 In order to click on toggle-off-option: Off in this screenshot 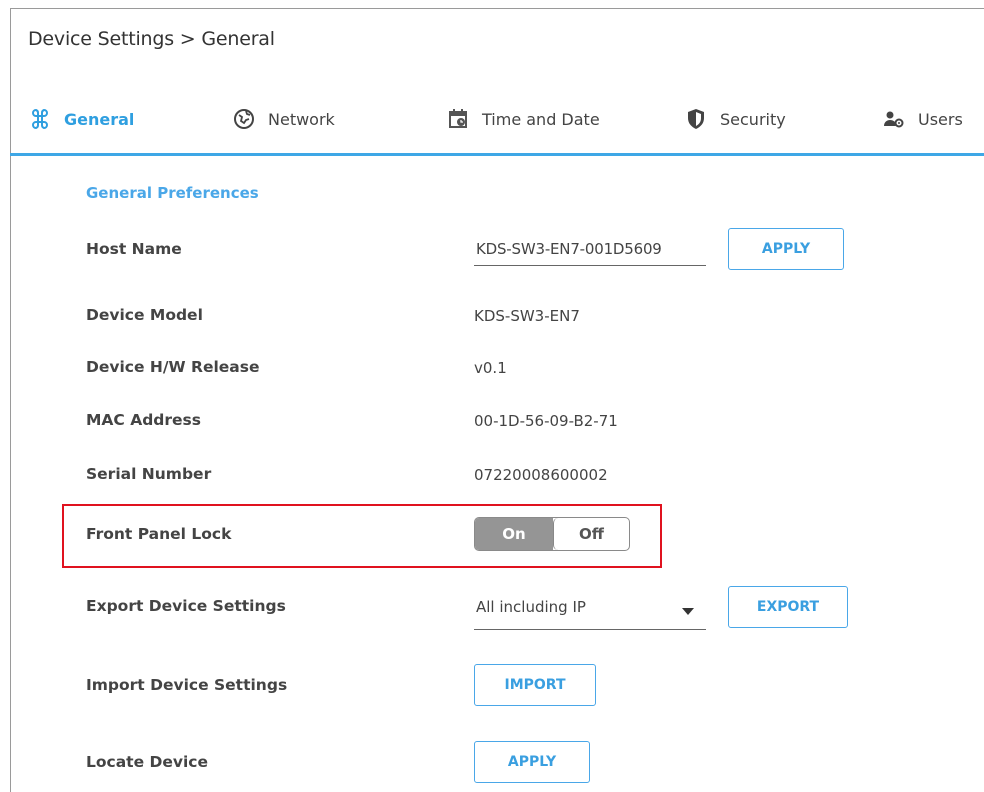, I will do `click(591, 534)`.